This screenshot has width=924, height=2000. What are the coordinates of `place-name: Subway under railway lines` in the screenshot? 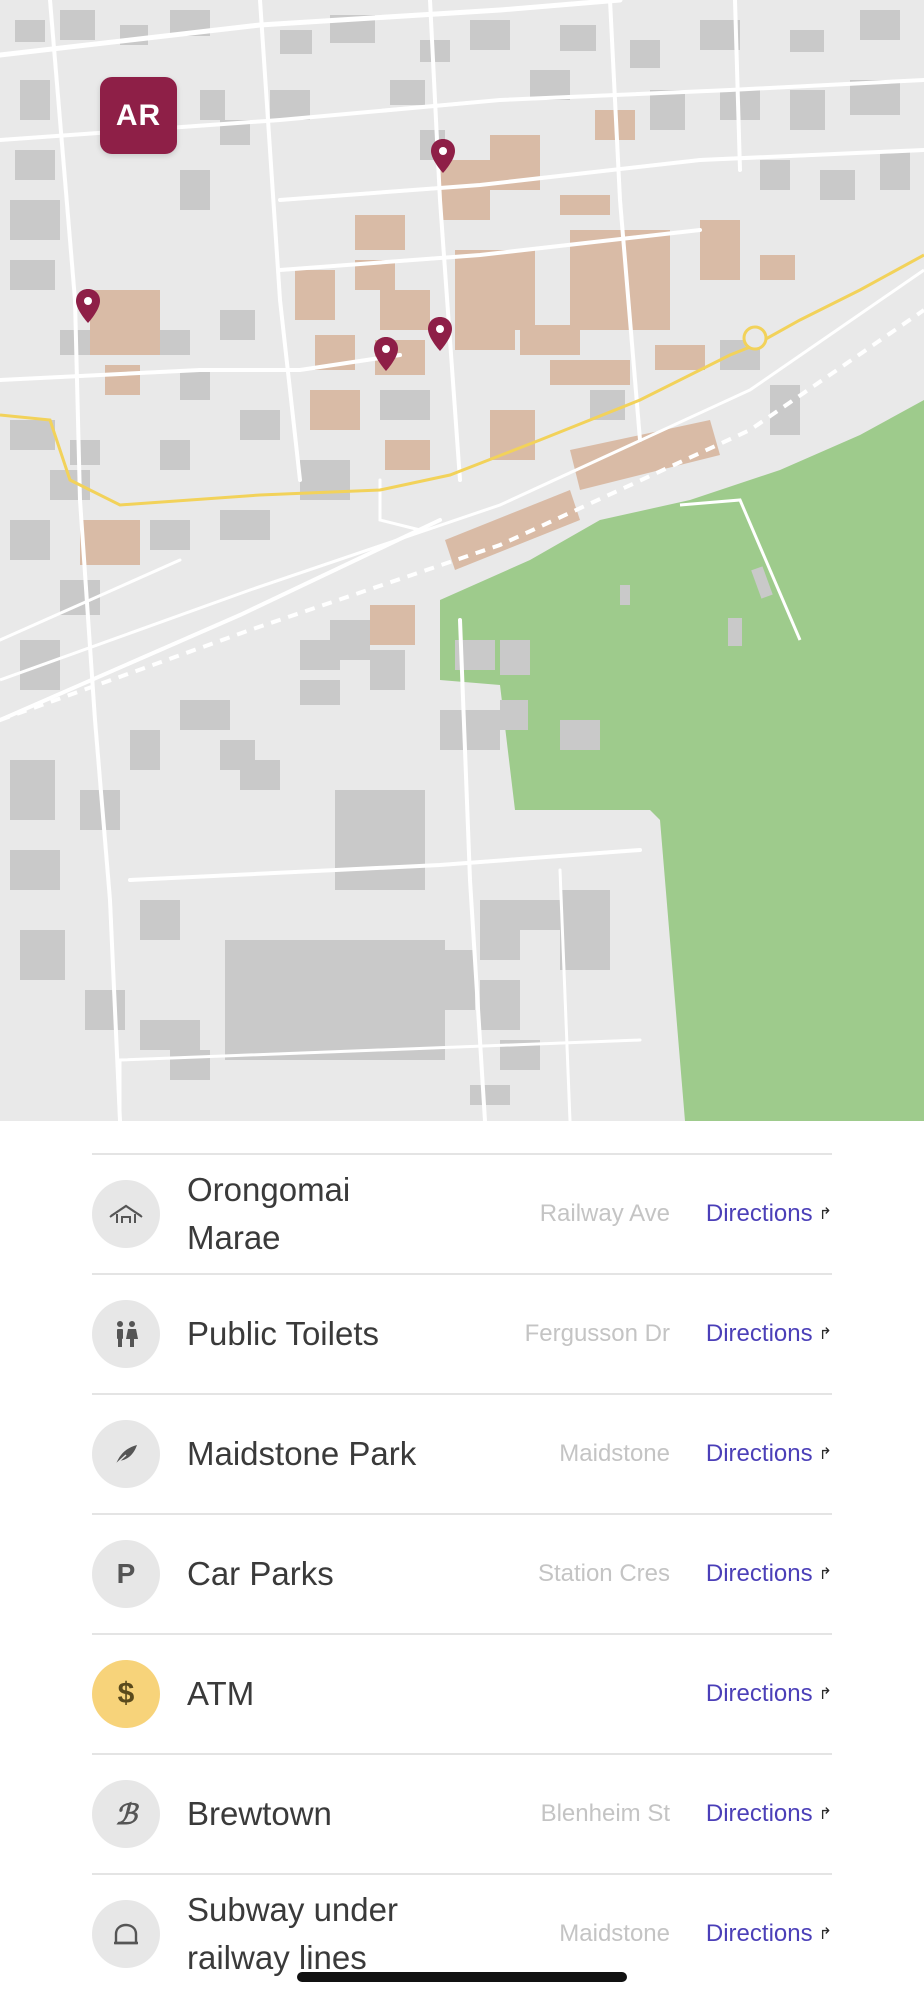 It's located at (292, 1933).